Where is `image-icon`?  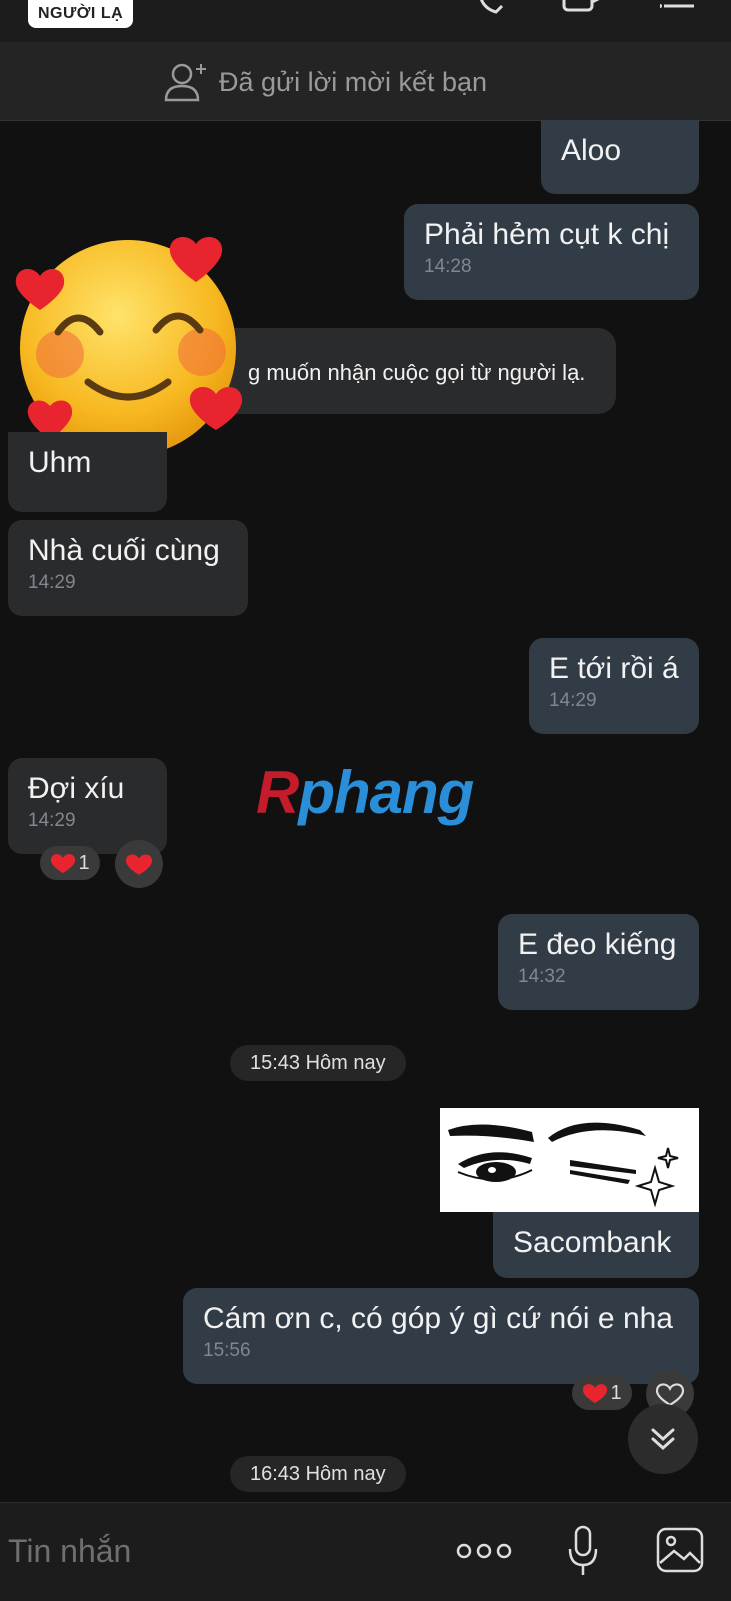 image-icon is located at coordinates (680, 1550).